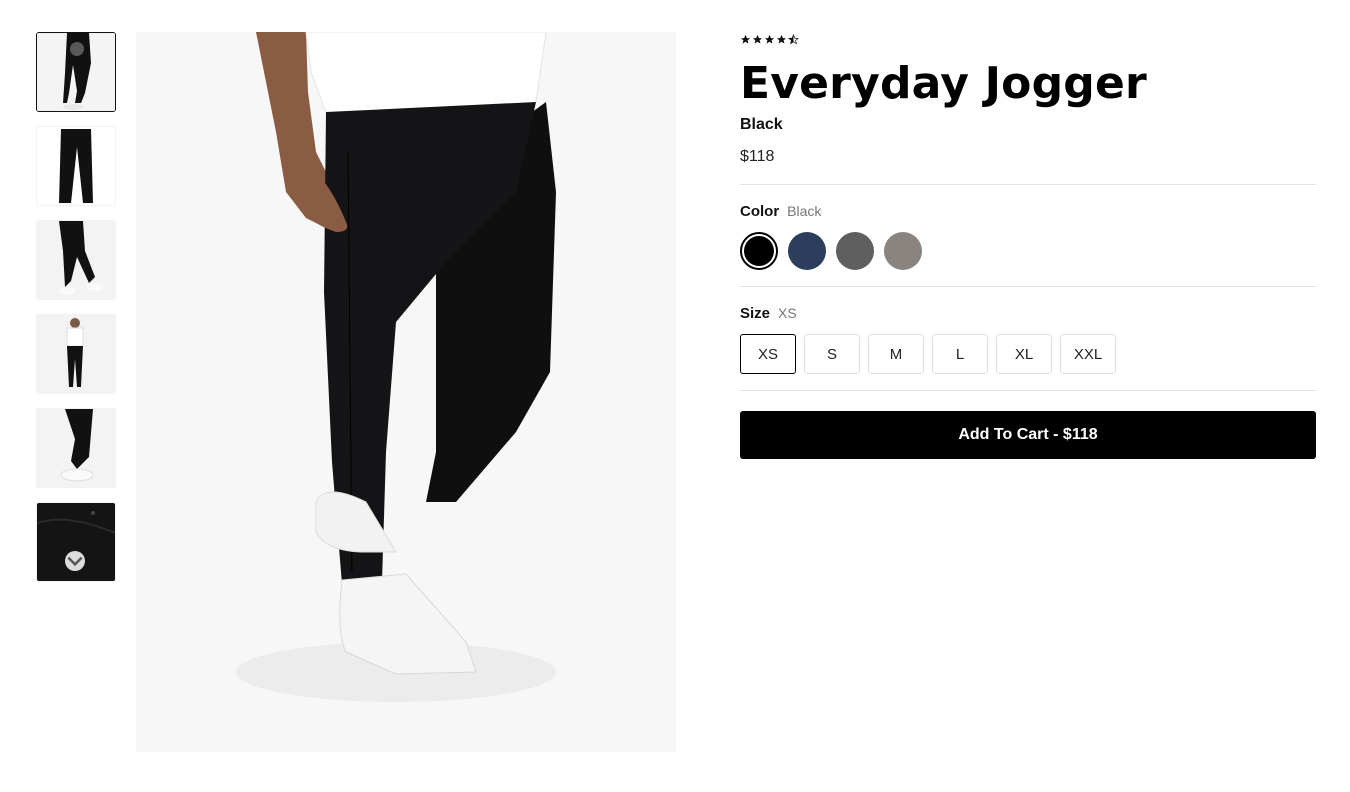  Describe the element at coordinates (787, 313) in the screenshot. I see `selected-size-value: XS` at that location.